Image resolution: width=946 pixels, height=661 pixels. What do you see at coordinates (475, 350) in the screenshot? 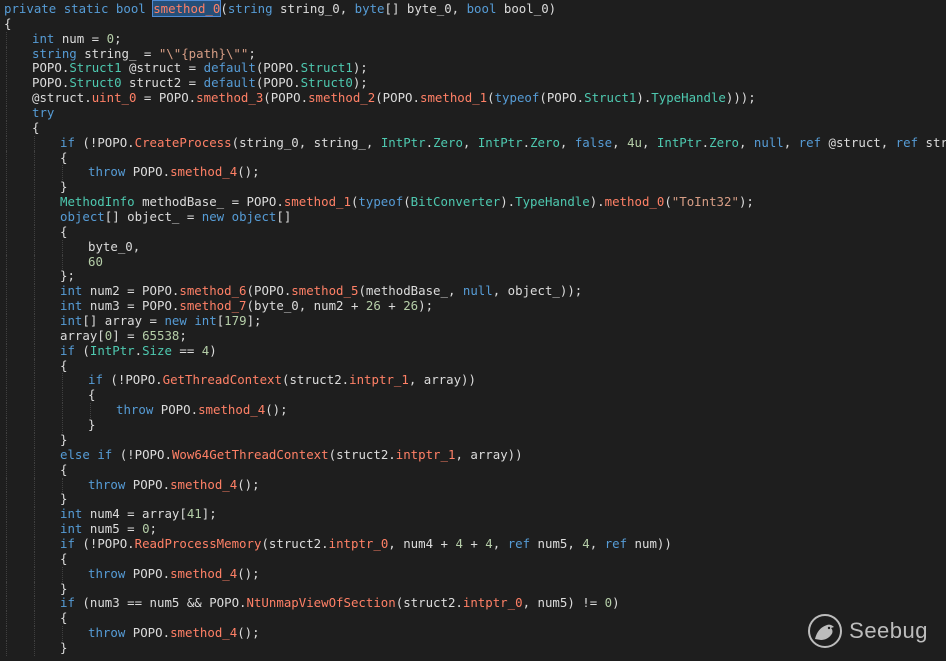
I see `code-line: if (IntPtr.Size == 4)` at bounding box center [475, 350].